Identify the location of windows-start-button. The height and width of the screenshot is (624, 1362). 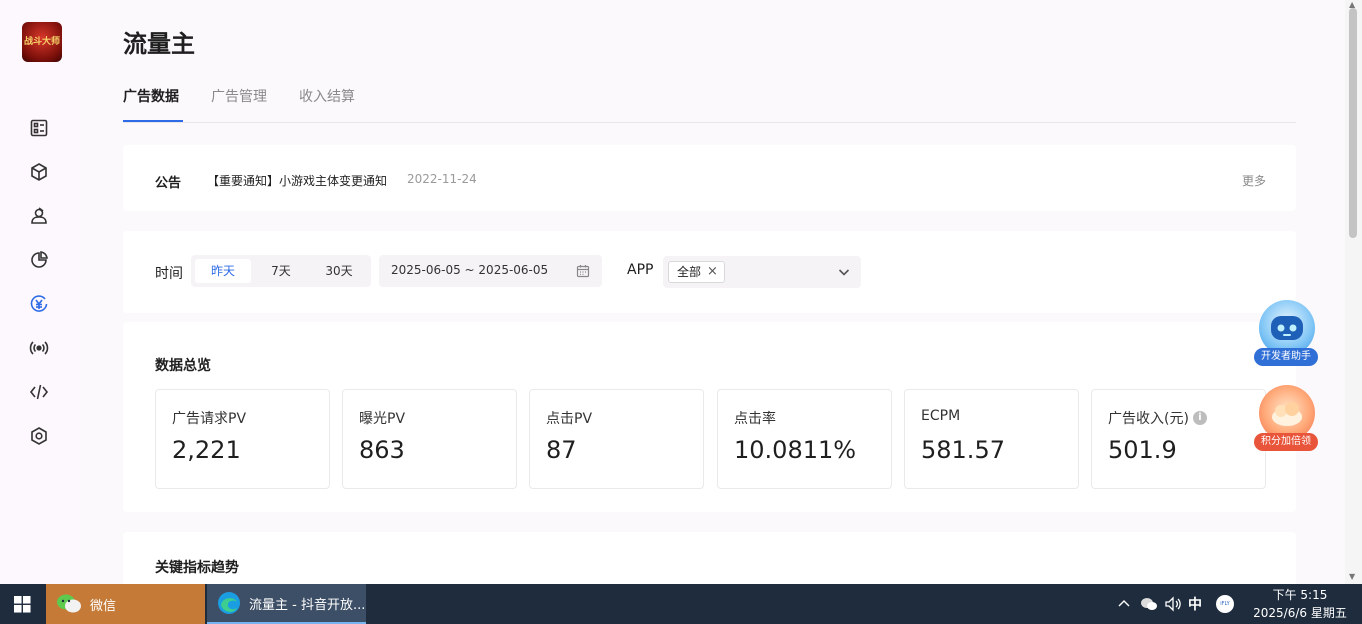
(22, 604).